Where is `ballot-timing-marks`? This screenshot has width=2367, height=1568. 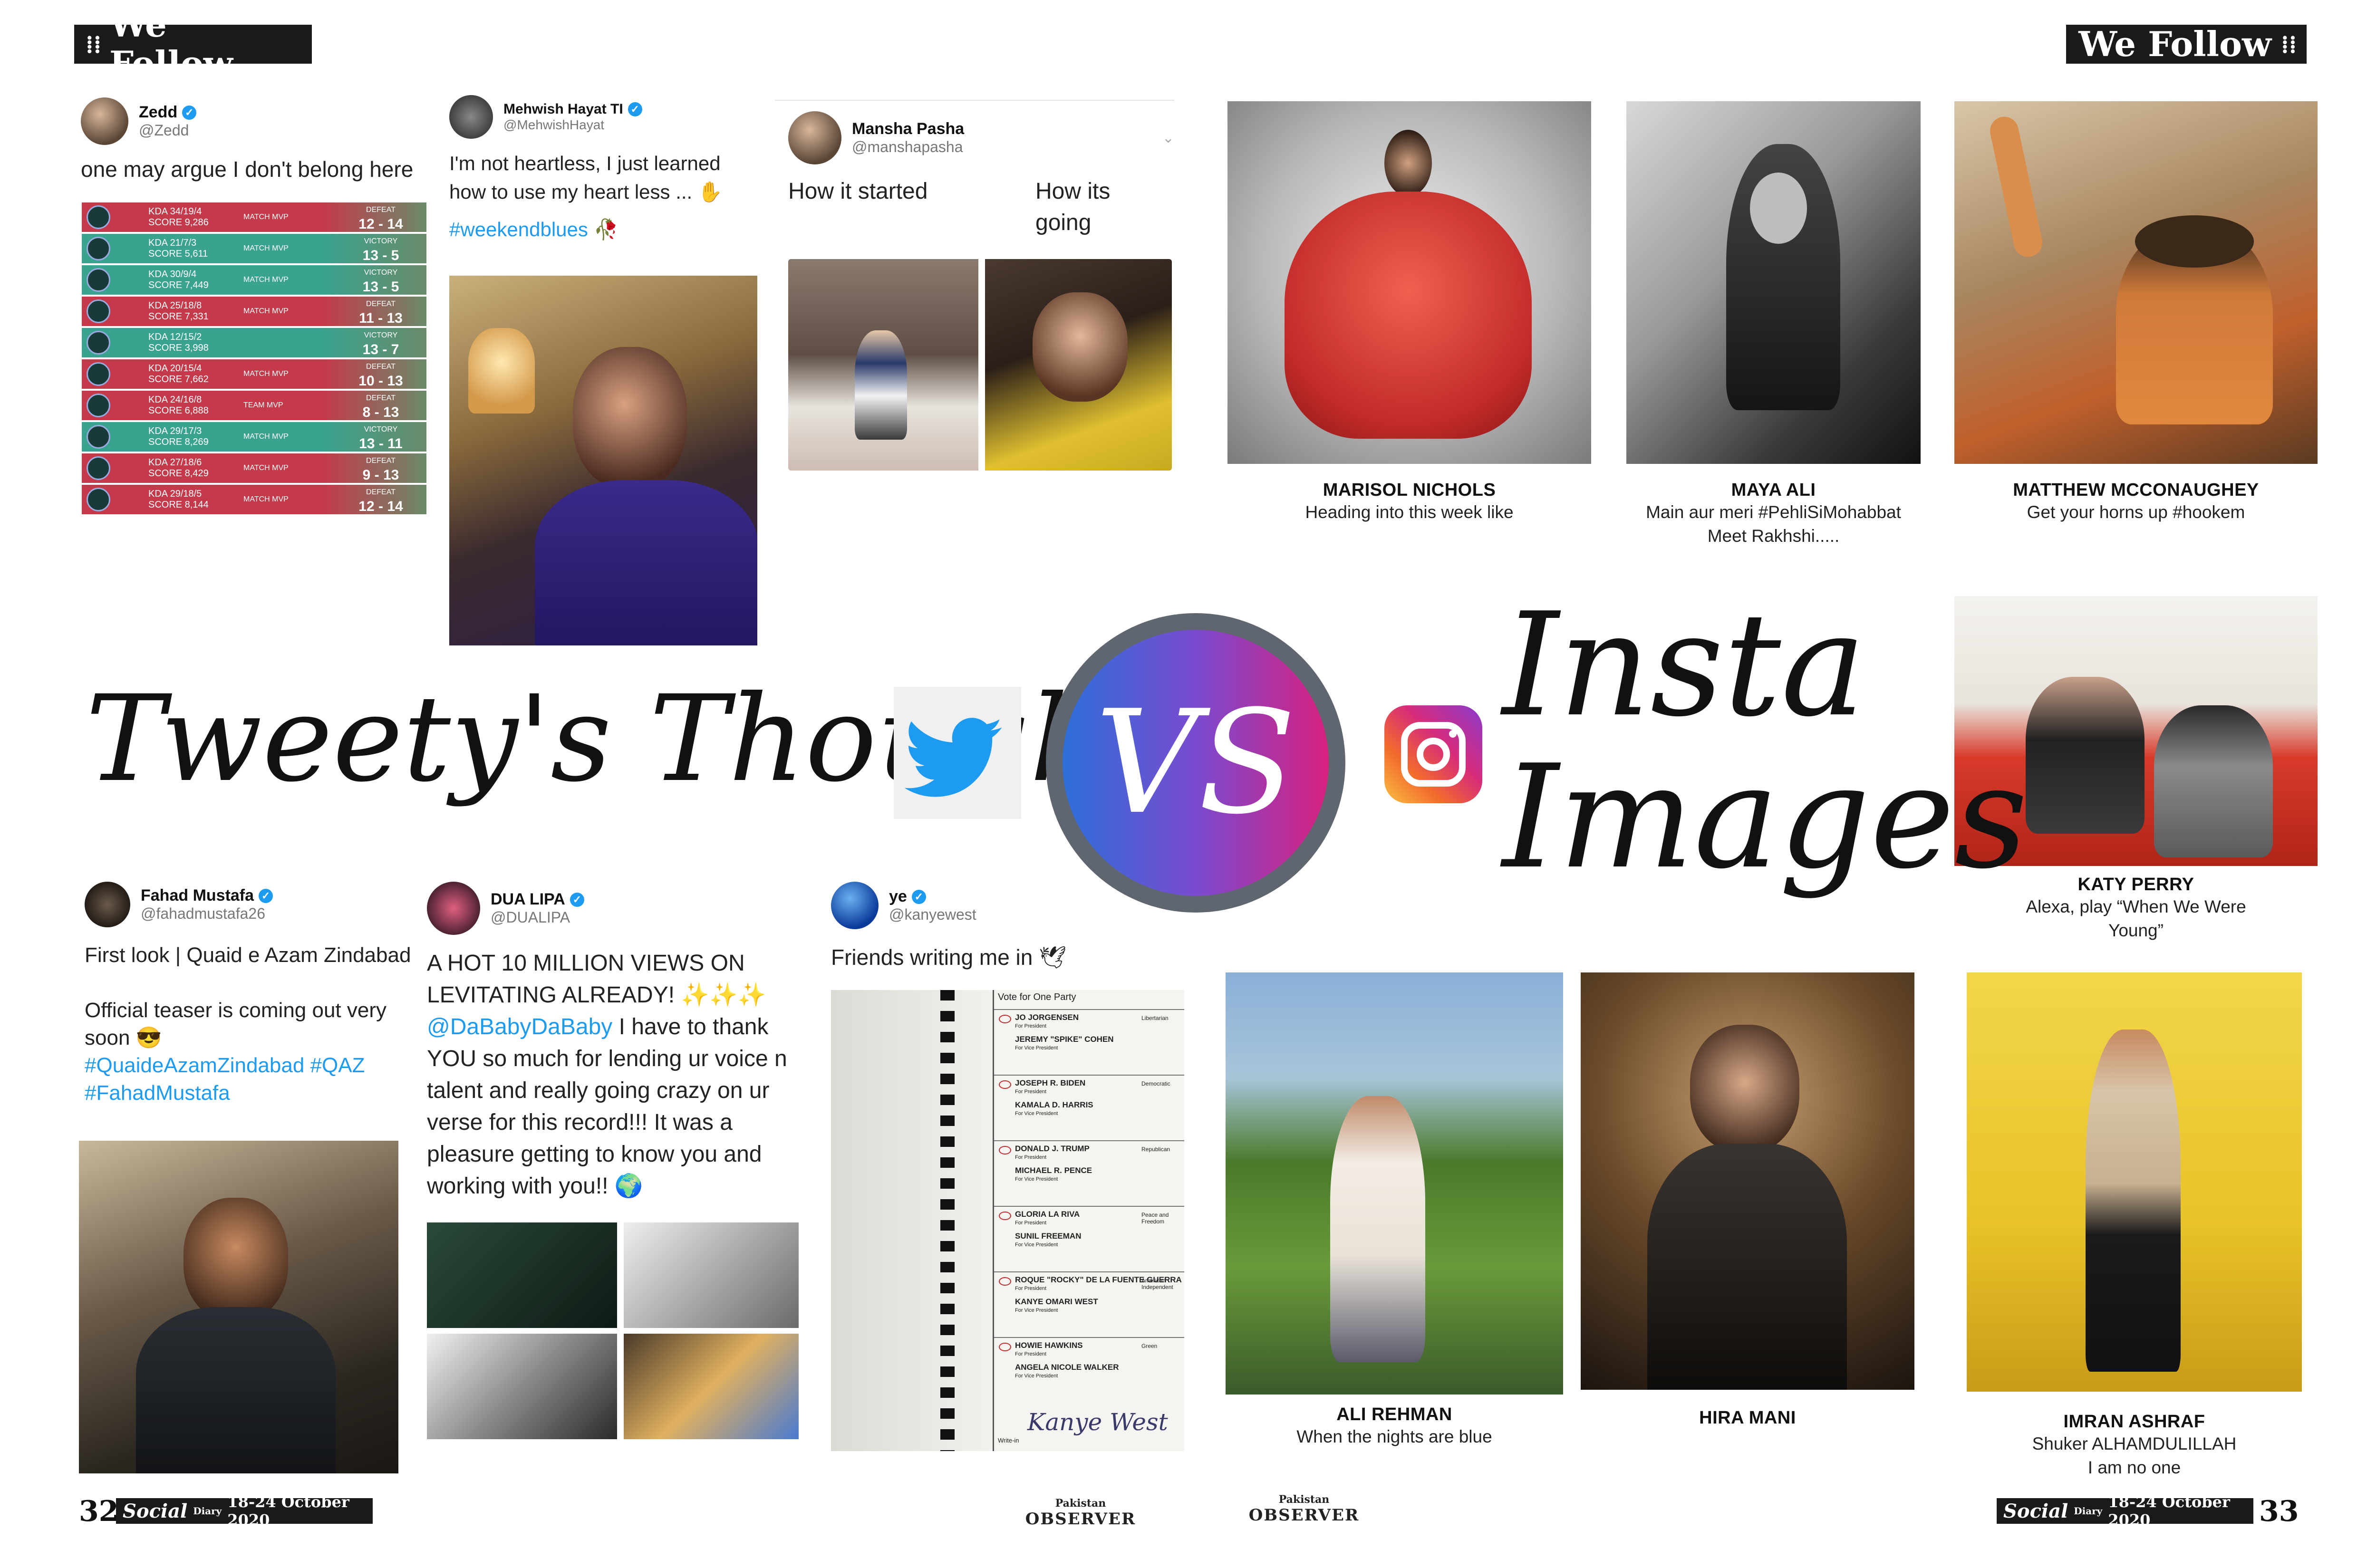
ballot-timing-marks is located at coordinates (948, 1220).